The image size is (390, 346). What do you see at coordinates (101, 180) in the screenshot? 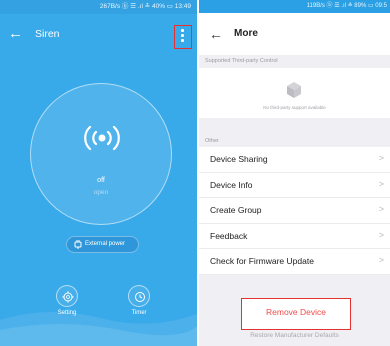
I see `device-state: off` at bounding box center [101, 180].